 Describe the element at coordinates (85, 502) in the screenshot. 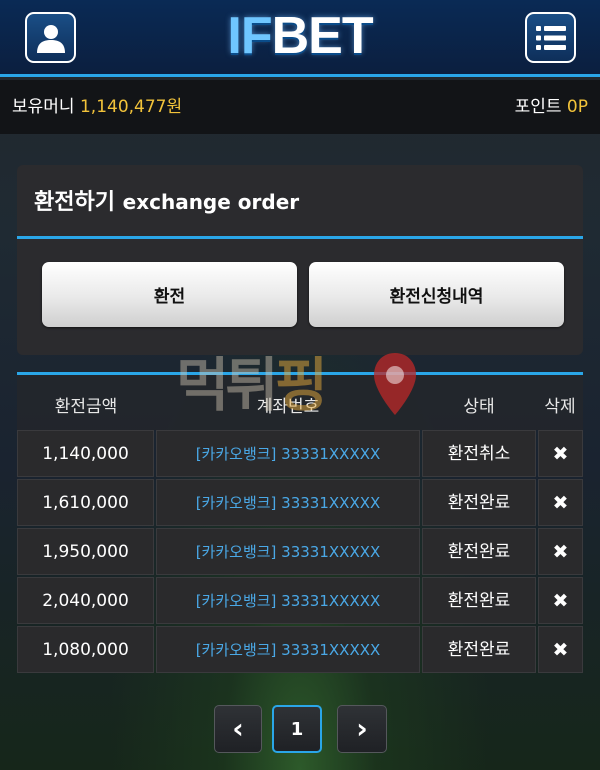

I see `amount-cell: 1,610,000` at that location.